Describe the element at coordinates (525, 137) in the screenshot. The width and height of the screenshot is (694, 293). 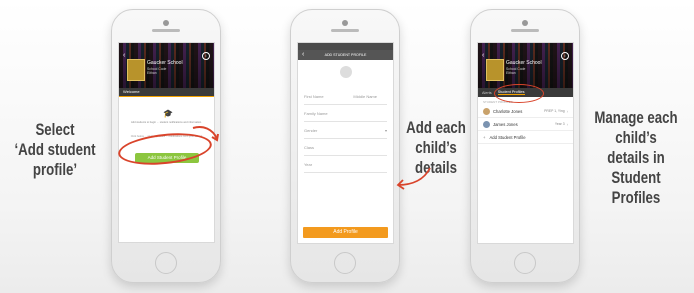
I see `add-student-profile-link: + Add Student Profile` at that location.